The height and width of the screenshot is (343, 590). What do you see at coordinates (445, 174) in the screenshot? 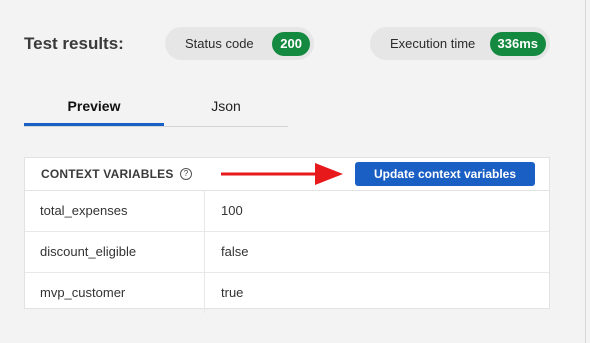
I see `update-context-variables-button: Update context variables` at bounding box center [445, 174].